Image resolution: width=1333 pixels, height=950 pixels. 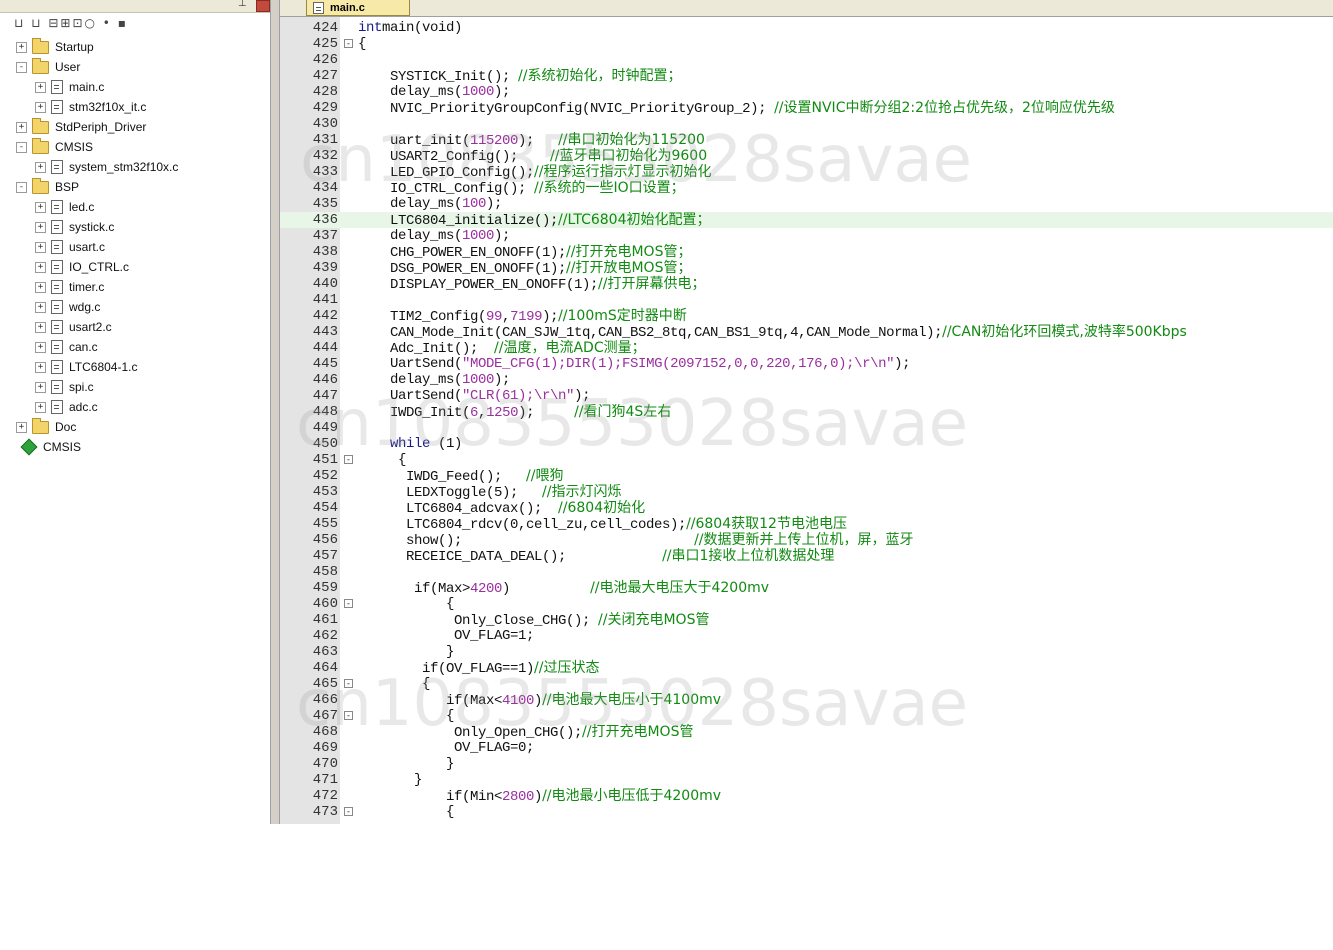 What do you see at coordinates (66, 347) in the screenshot?
I see `tree-item: + can.c` at bounding box center [66, 347].